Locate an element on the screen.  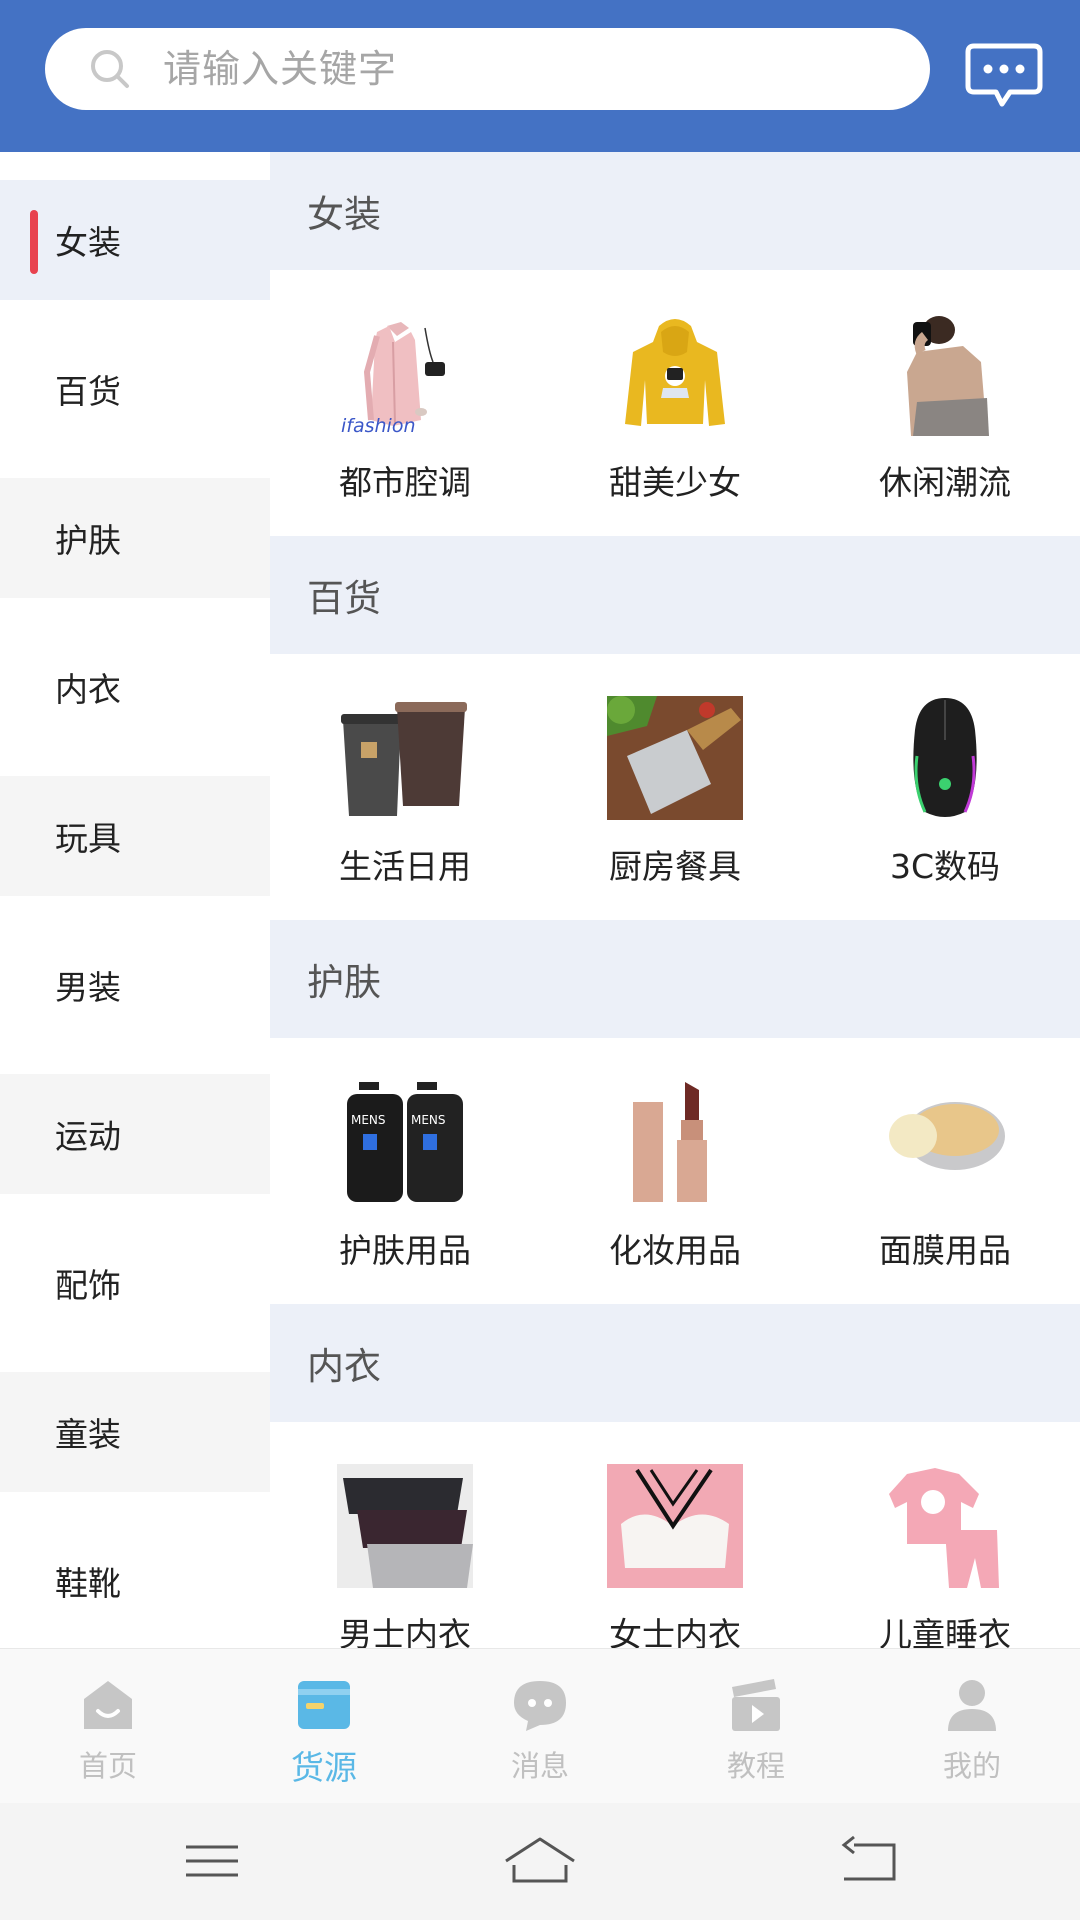
sidebar-item-label: 女装 is located at coordinates (88, 242).